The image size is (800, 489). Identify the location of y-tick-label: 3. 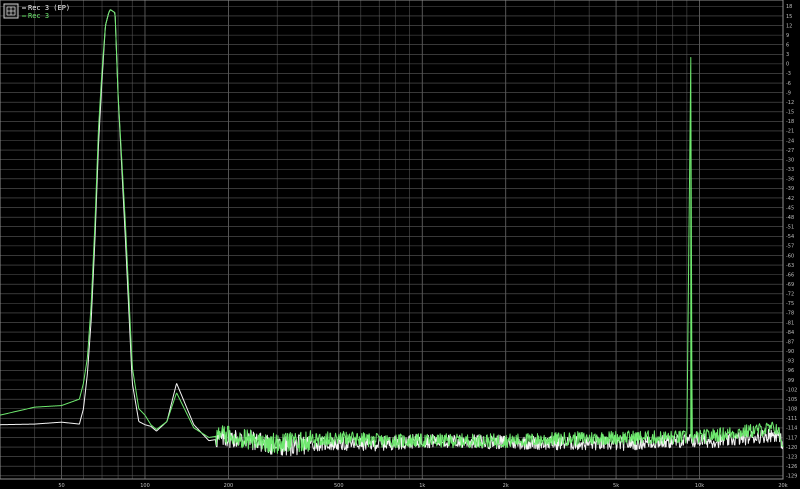
(787, 55).